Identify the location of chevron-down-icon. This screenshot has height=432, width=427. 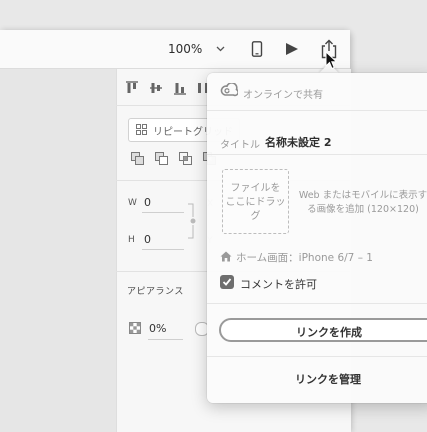
(220, 48).